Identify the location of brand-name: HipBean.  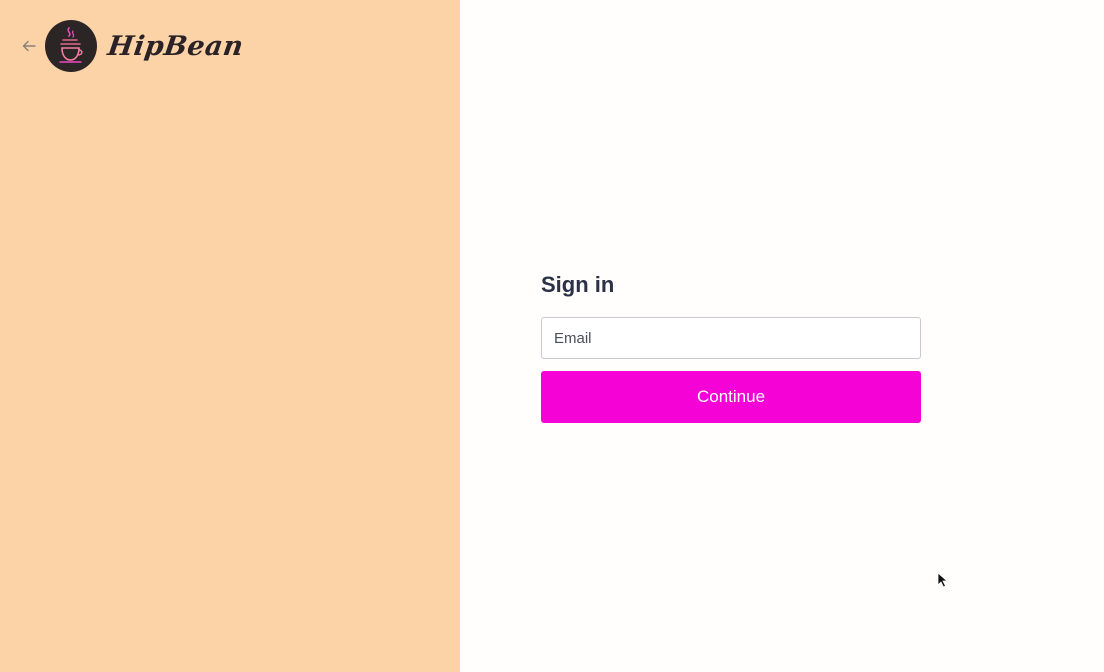
(175, 46).